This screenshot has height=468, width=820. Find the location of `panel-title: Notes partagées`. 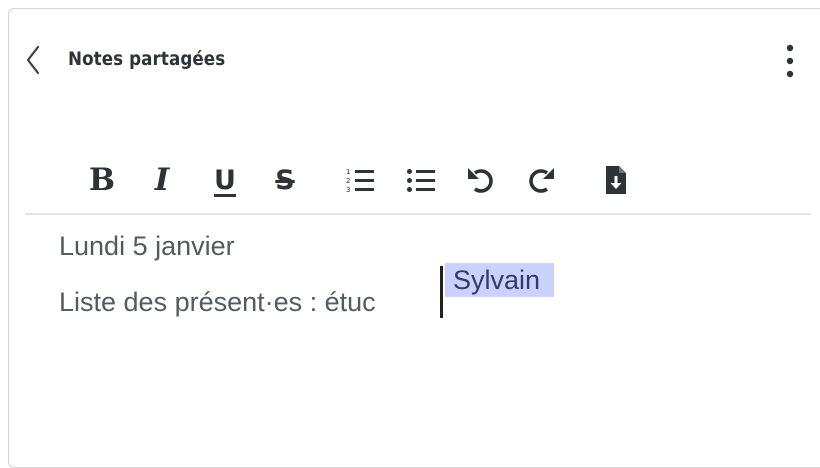

panel-title: Notes partagées is located at coordinates (147, 59).